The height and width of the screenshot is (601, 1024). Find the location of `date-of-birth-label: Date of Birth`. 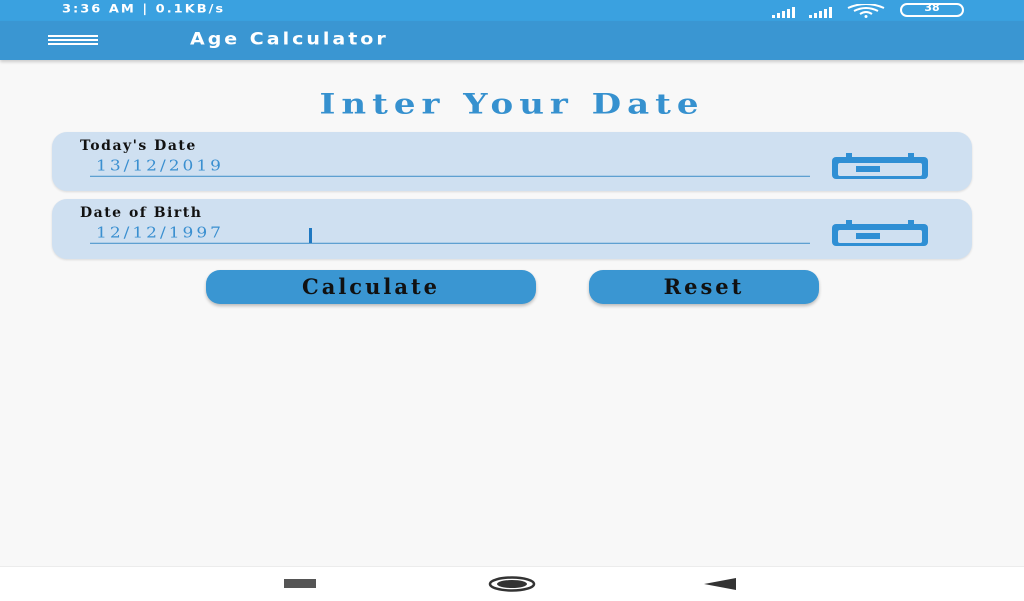

date-of-birth-label: Date of Birth is located at coordinates (141, 213).